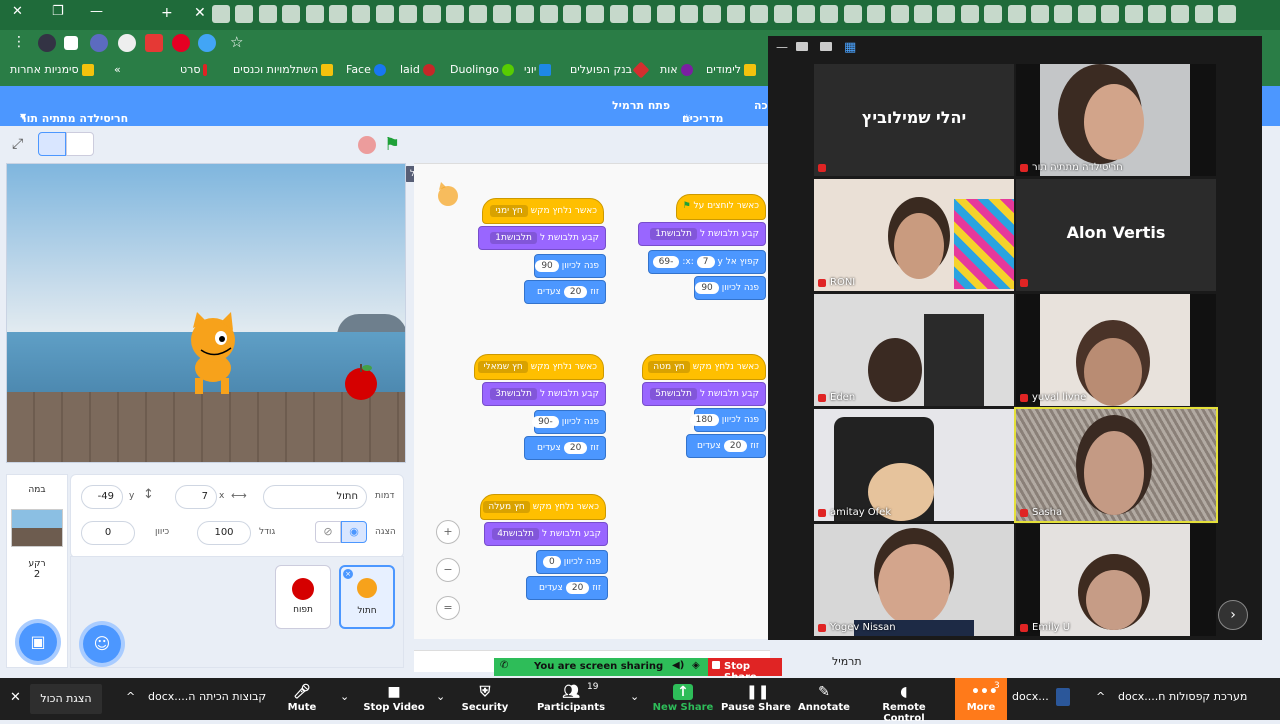 This screenshot has height=724, width=1280. I want to click on bookmark-item: Face, so click(366, 69).